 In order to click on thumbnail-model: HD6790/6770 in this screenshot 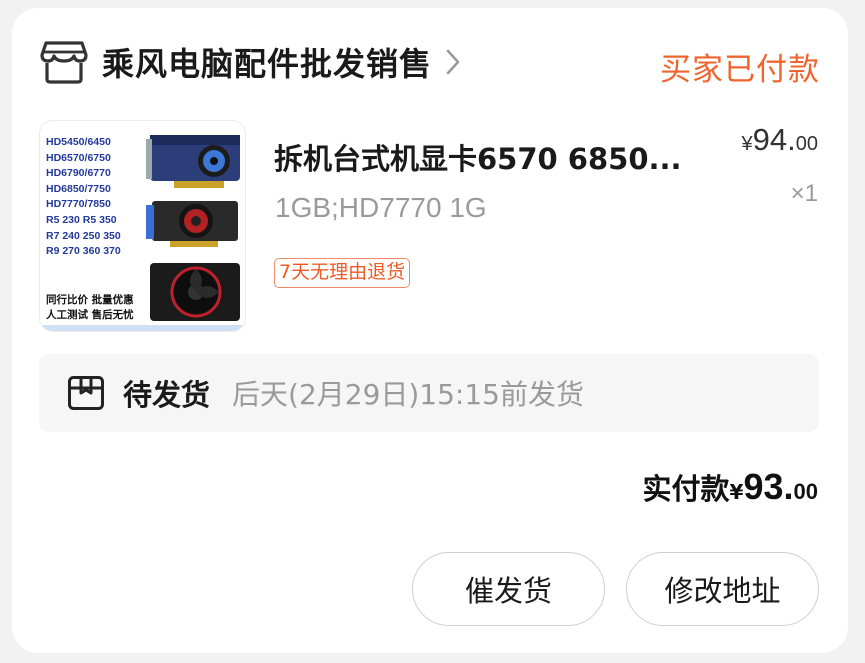, I will do `click(78, 173)`.